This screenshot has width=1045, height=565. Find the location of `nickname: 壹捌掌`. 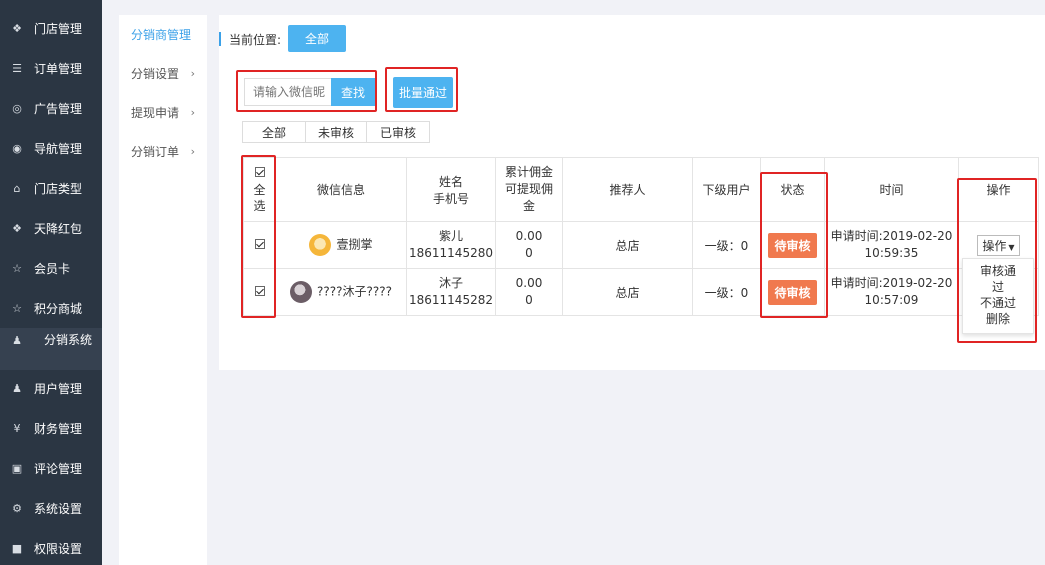

nickname: 壹捌掌 is located at coordinates (354, 244).